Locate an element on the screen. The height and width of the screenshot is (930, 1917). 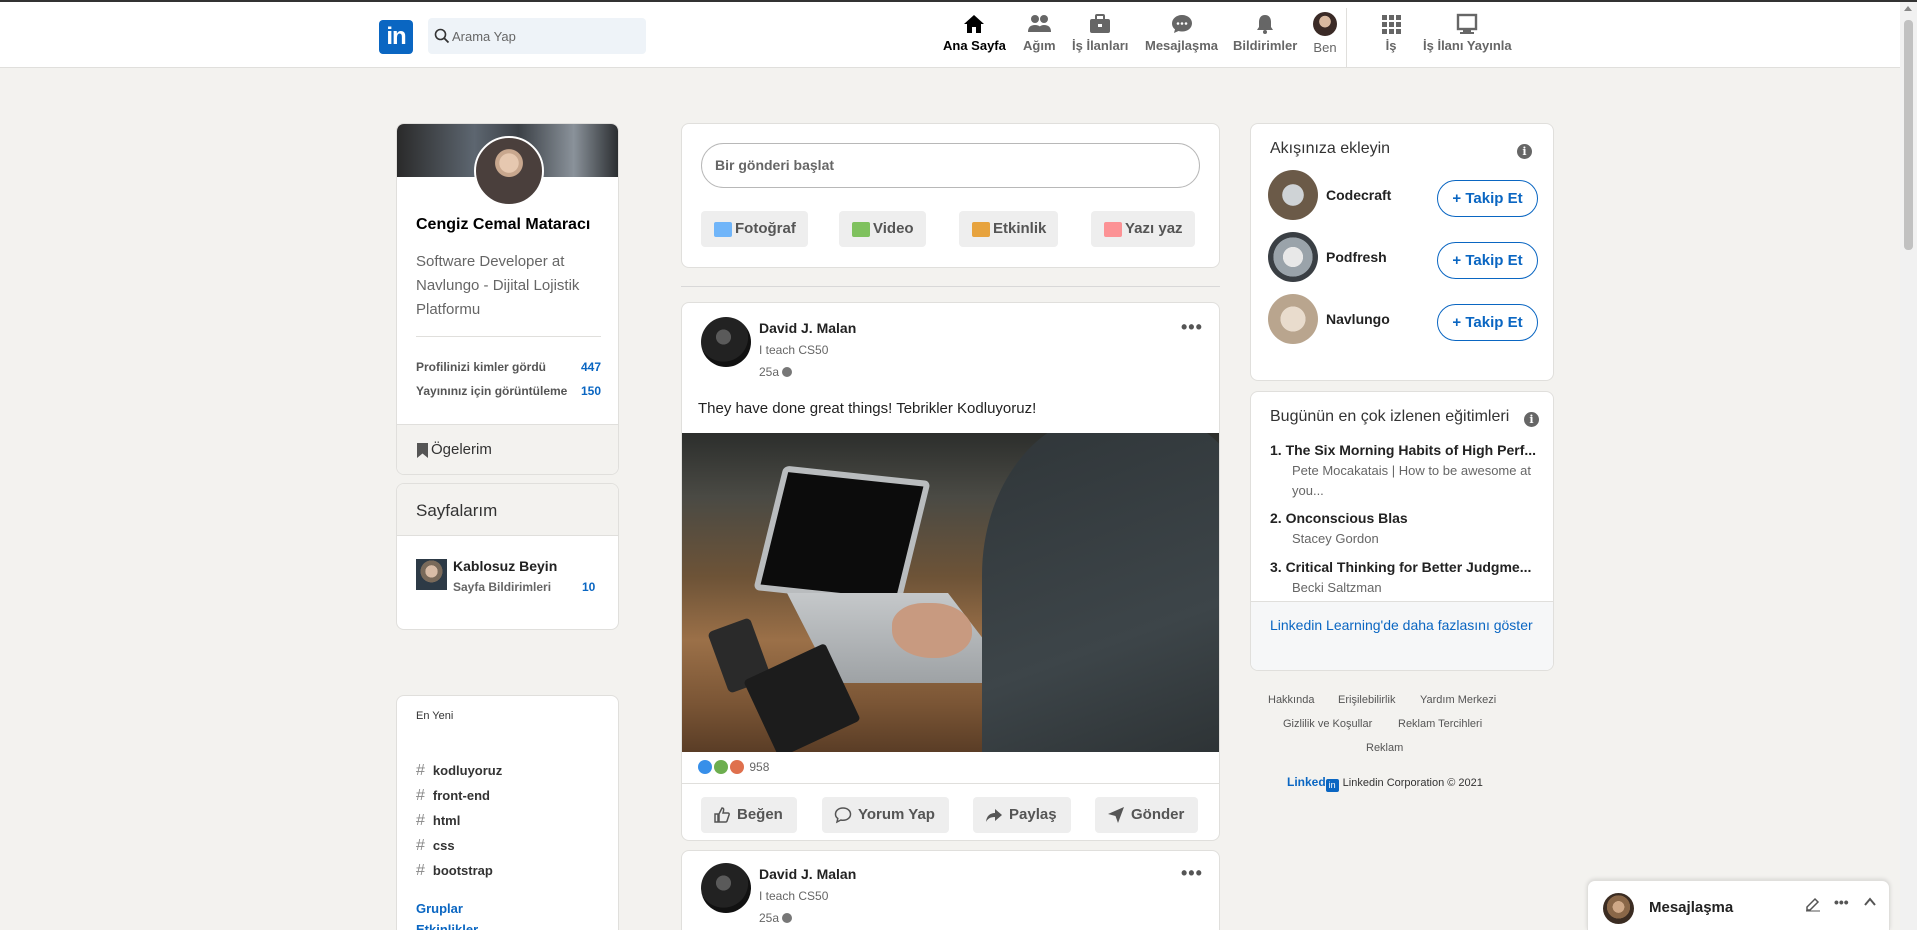
post-job-icon is located at coordinates (1467, 23).